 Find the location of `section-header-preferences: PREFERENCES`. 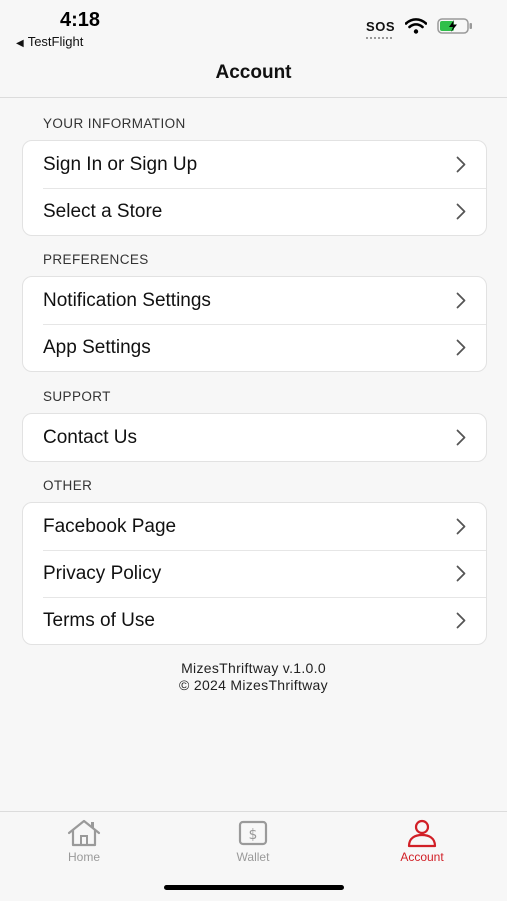

section-header-preferences: PREFERENCES is located at coordinates (96, 259).